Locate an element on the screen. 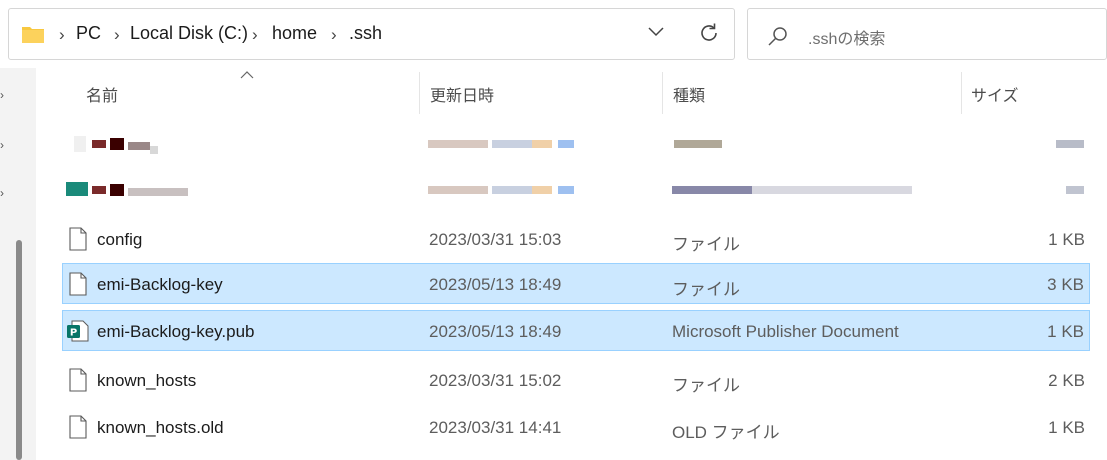  address-bar: › PC › Local Disk (C:) › home › .ssh is located at coordinates (371, 34).